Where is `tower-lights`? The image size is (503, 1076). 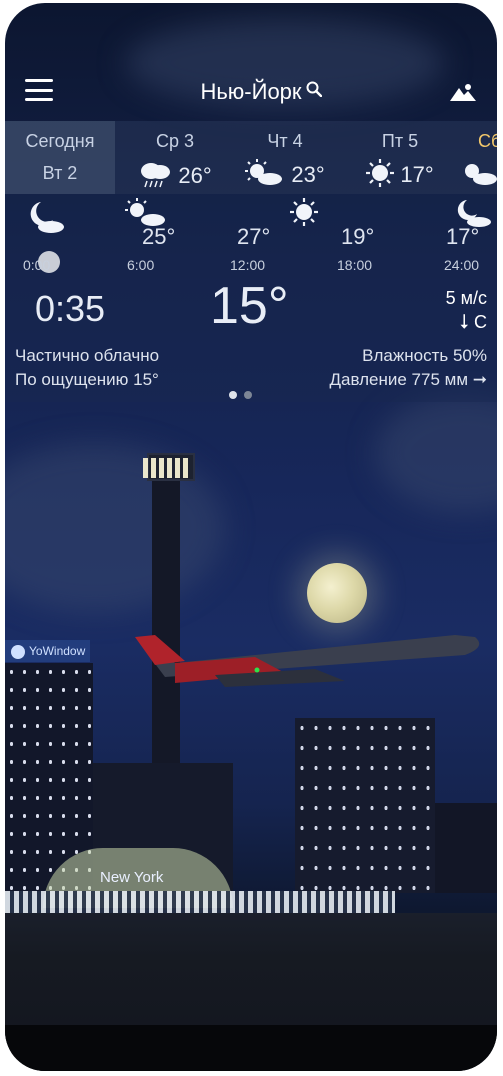 tower-lights is located at coordinates (167, 468).